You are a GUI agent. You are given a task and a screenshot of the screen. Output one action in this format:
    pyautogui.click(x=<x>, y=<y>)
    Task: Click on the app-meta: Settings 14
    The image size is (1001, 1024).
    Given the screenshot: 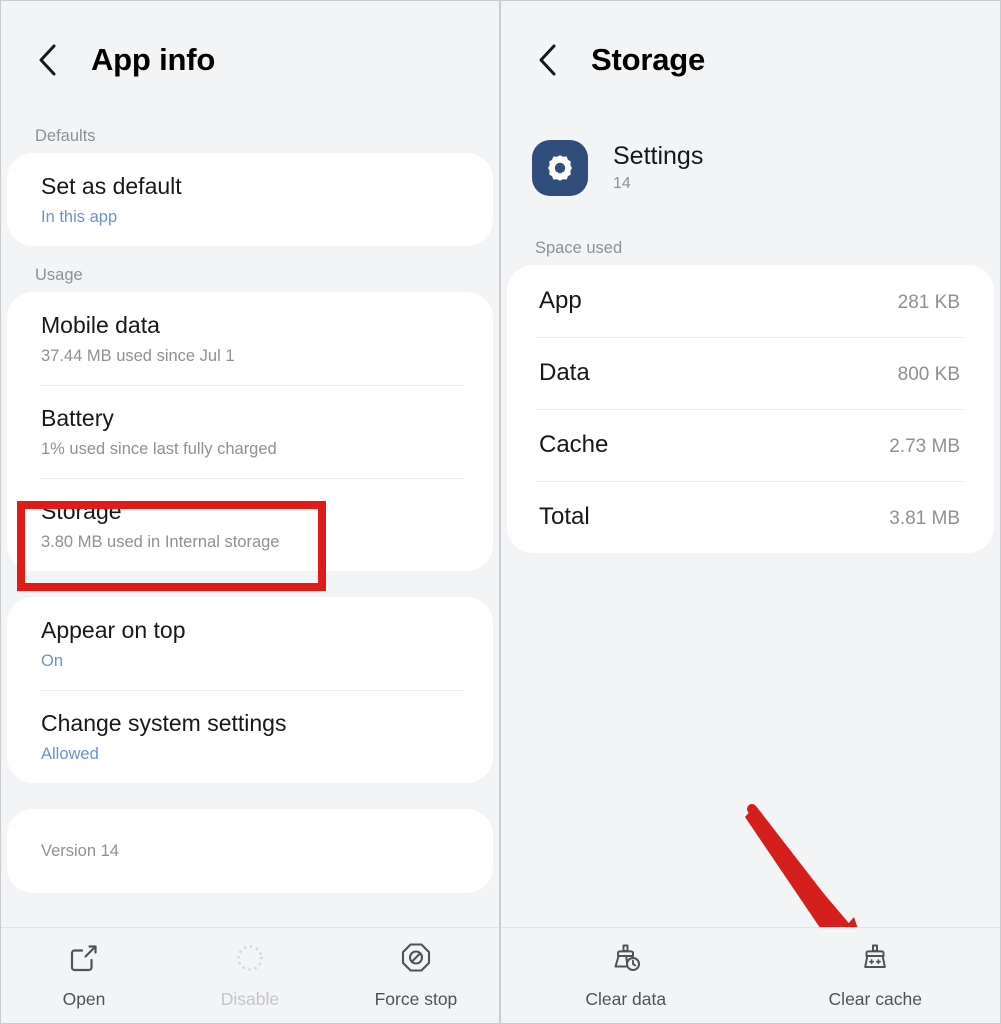 What is the action you would take?
    pyautogui.click(x=658, y=168)
    